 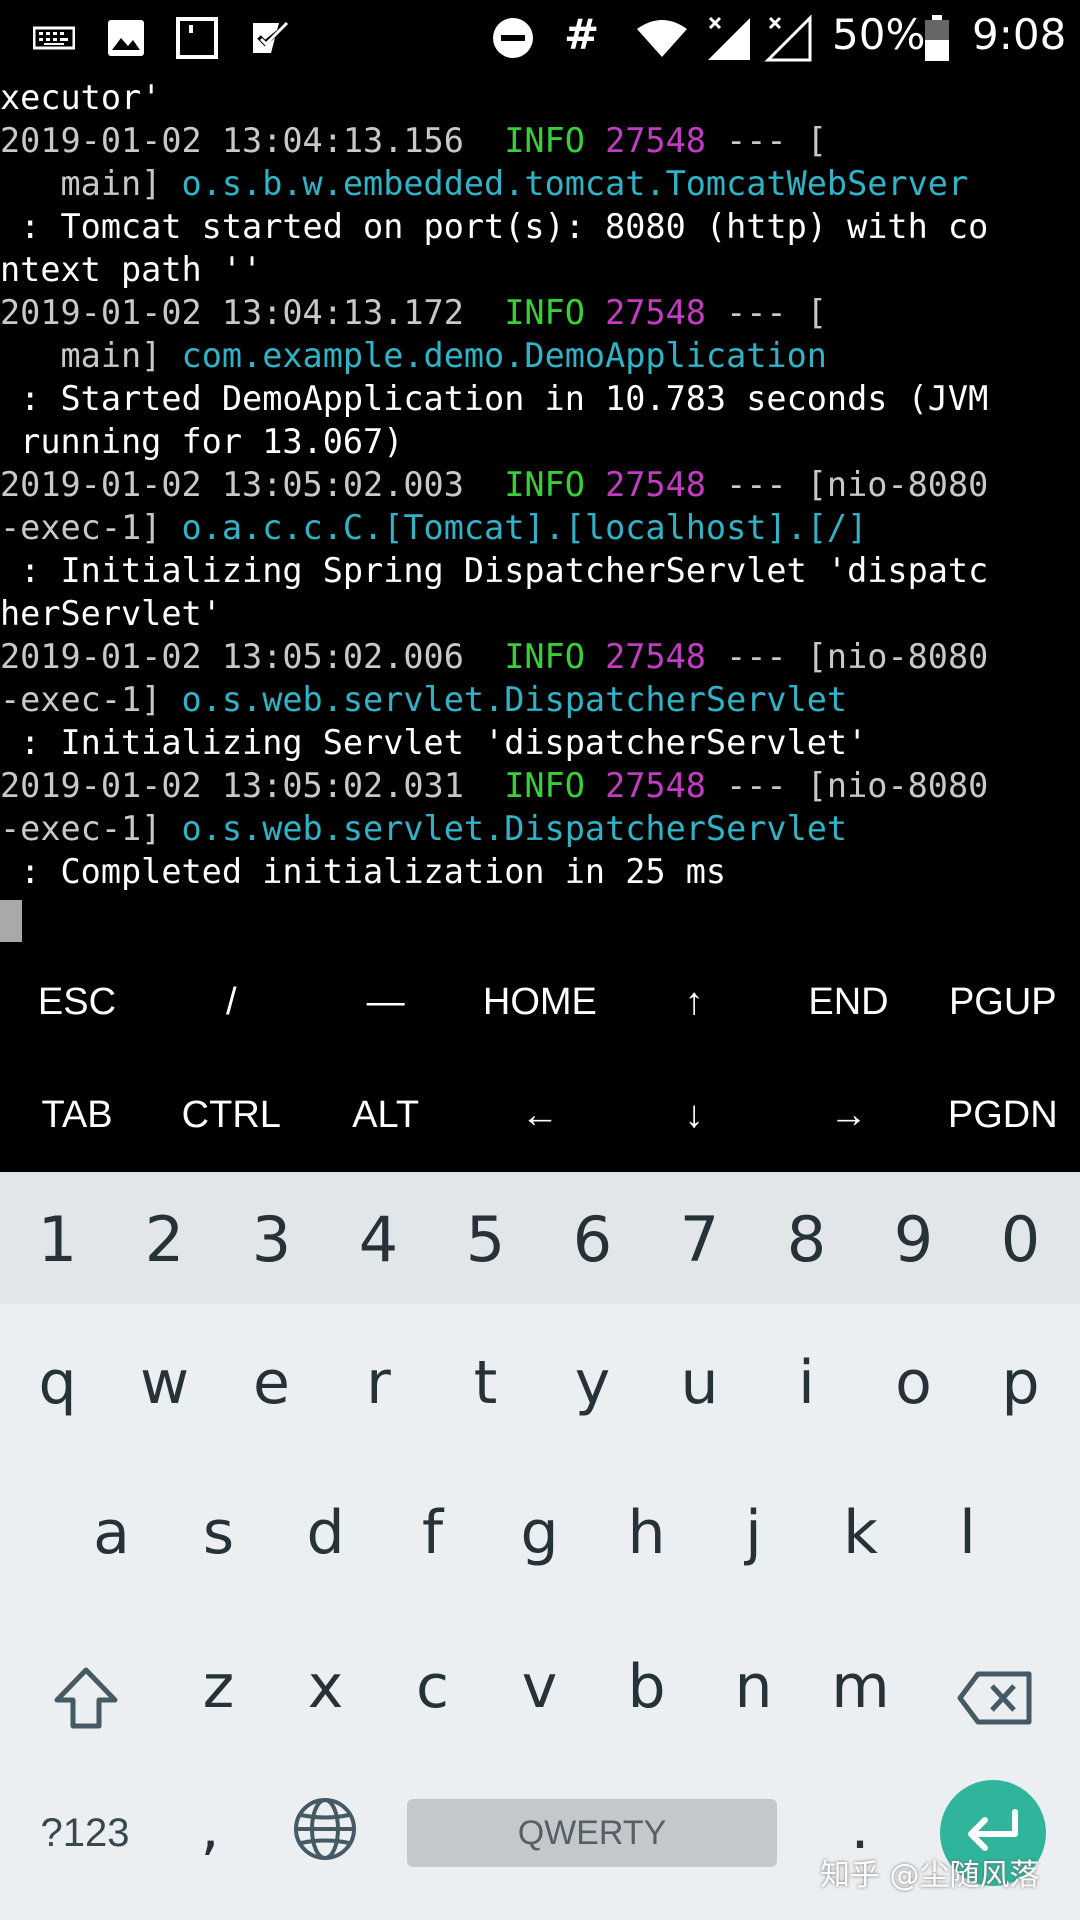 What do you see at coordinates (111, 1533) in the screenshot?
I see `key-a: a` at bounding box center [111, 1533].